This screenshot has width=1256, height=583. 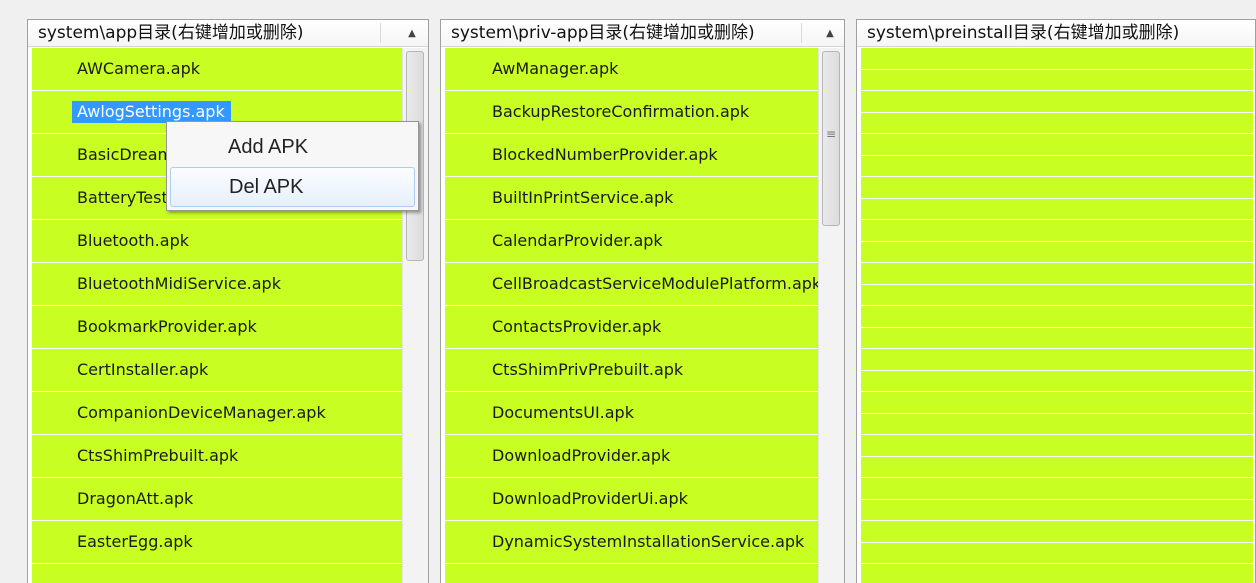 I want to click on context-menu: Add APK Del APK, so click(x=292, y=166).